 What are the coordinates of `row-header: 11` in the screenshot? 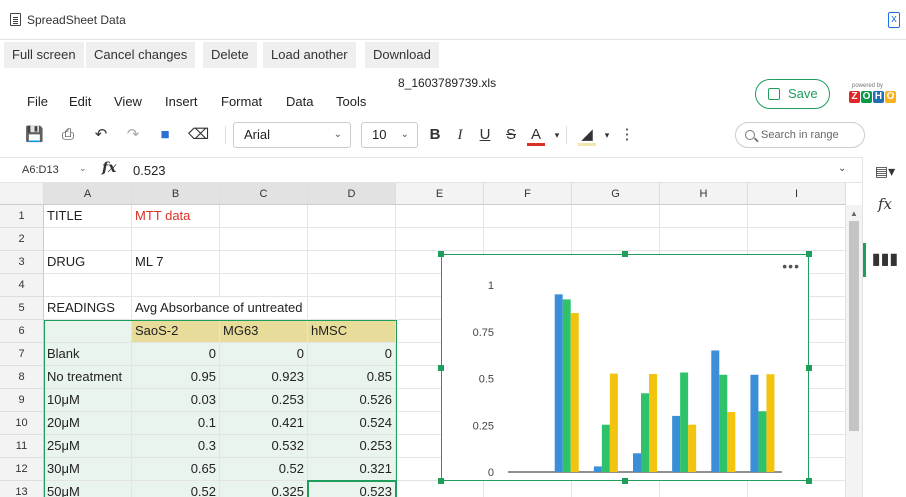 It's located at (22, 446).